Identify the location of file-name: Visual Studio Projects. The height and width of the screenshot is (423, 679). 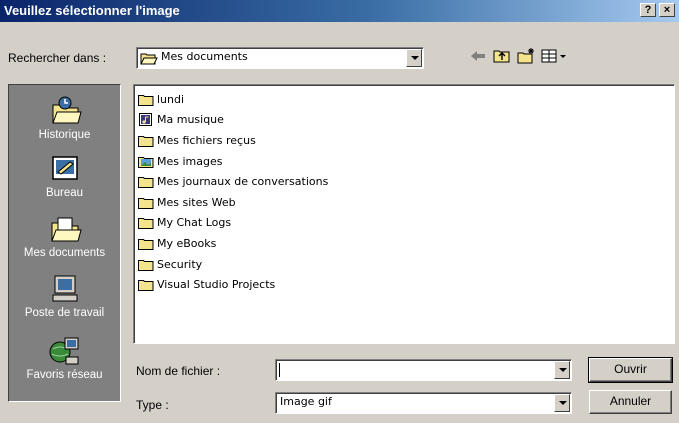
(216, 285).